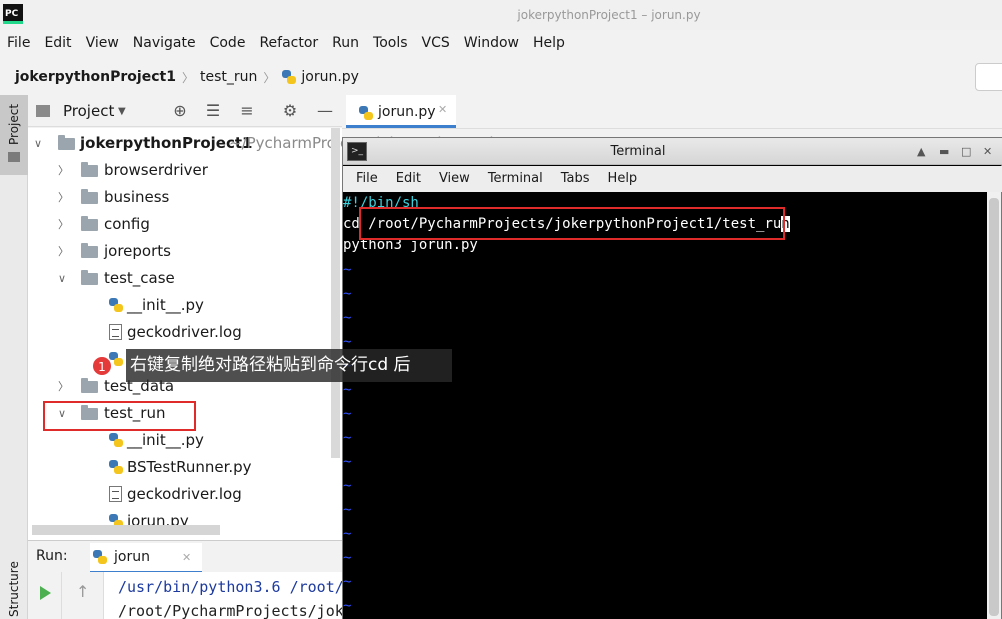 This screenshot has width=1002, height=619. I want to click on tree-item-label: test_case, so click(139, 278).